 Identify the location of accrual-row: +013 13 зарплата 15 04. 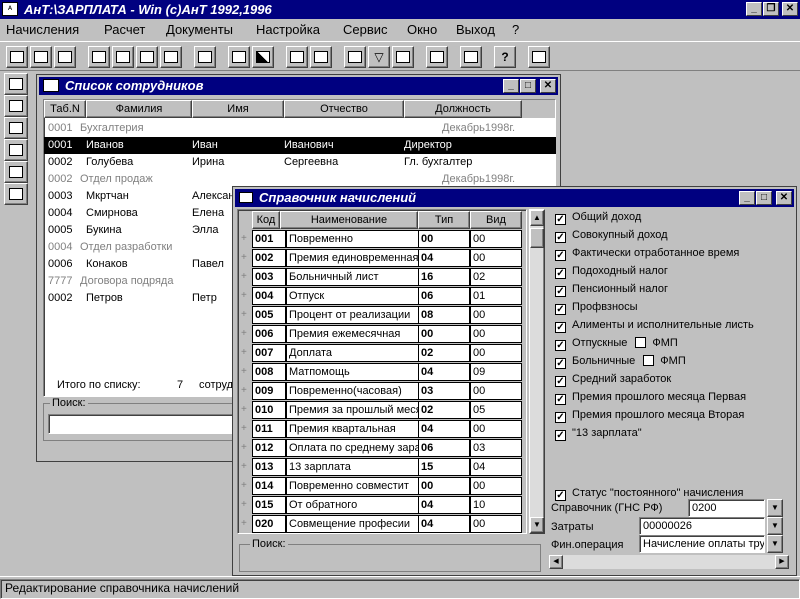
(383, 467).